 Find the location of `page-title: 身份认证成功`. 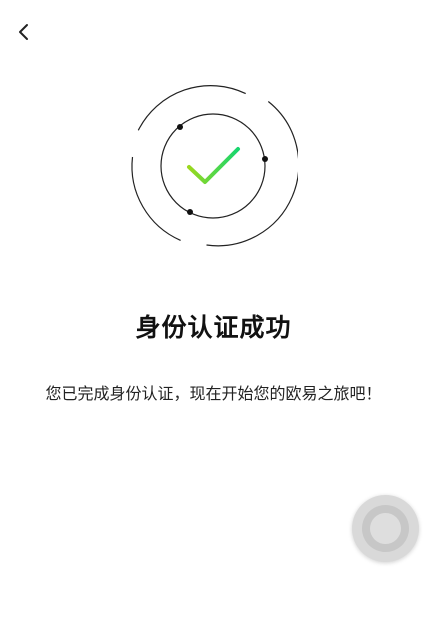

page-title: 身份认证成功 is located at coordinates (213, 327).